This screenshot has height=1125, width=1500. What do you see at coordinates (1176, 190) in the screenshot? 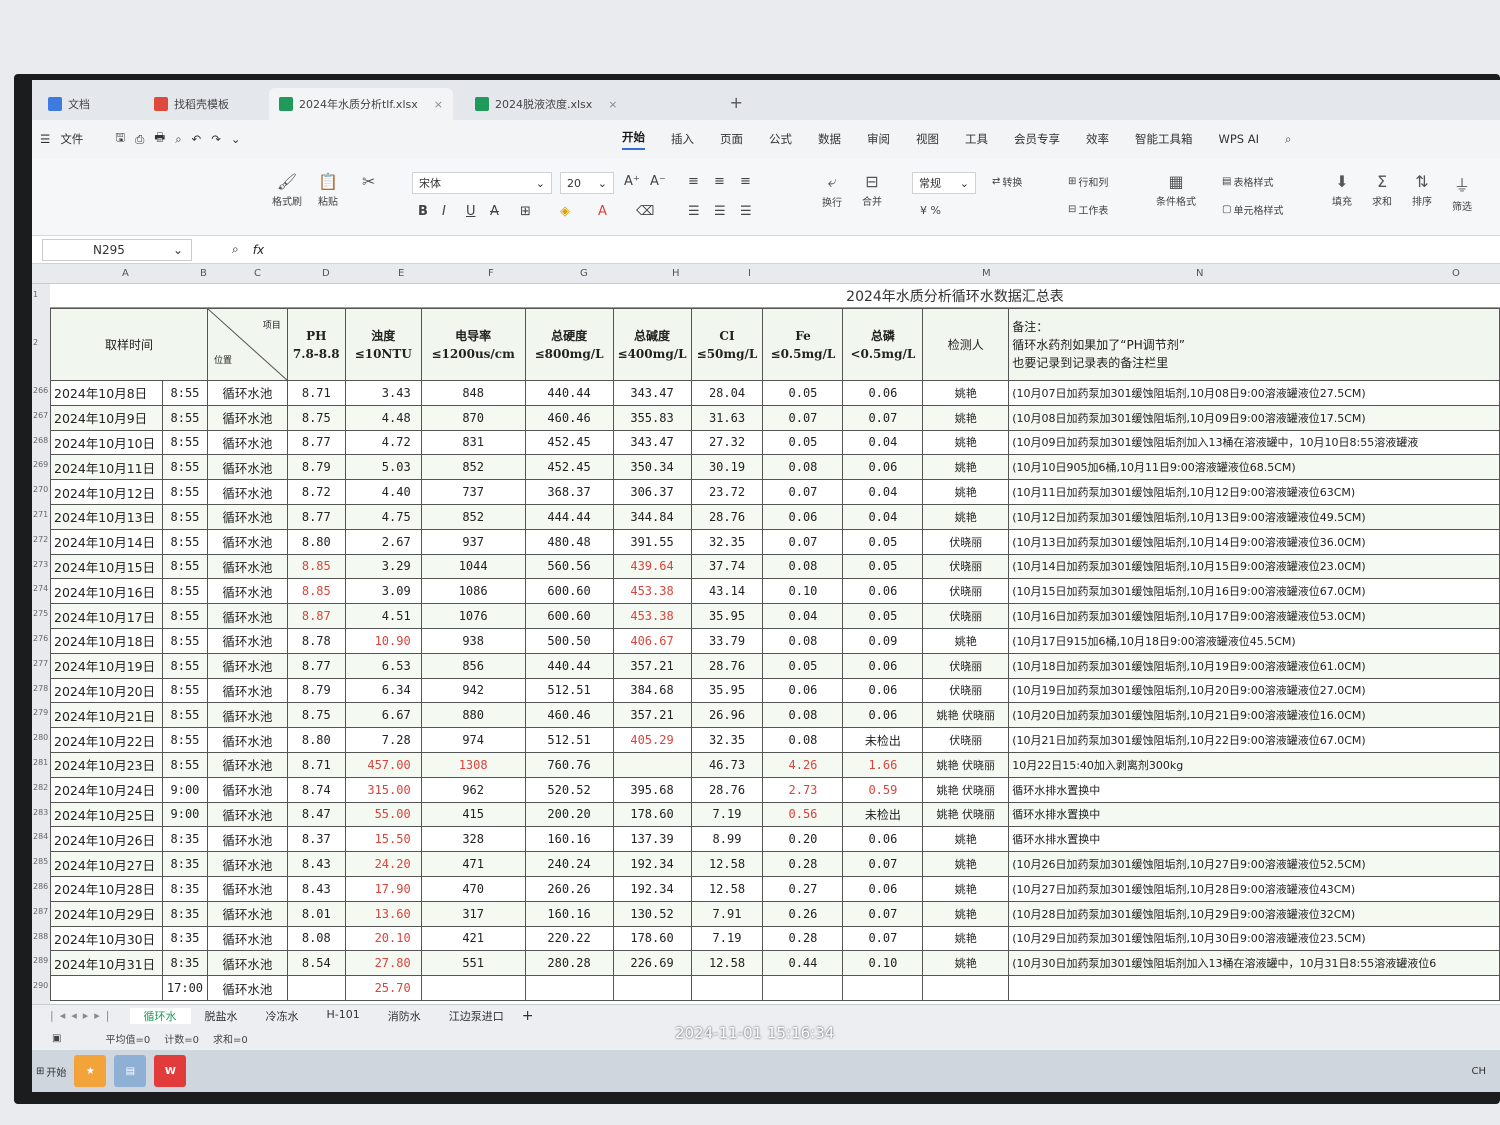
I see `conditional-format-button: ▦ 条件格式` at bounding box center [1176, 190].